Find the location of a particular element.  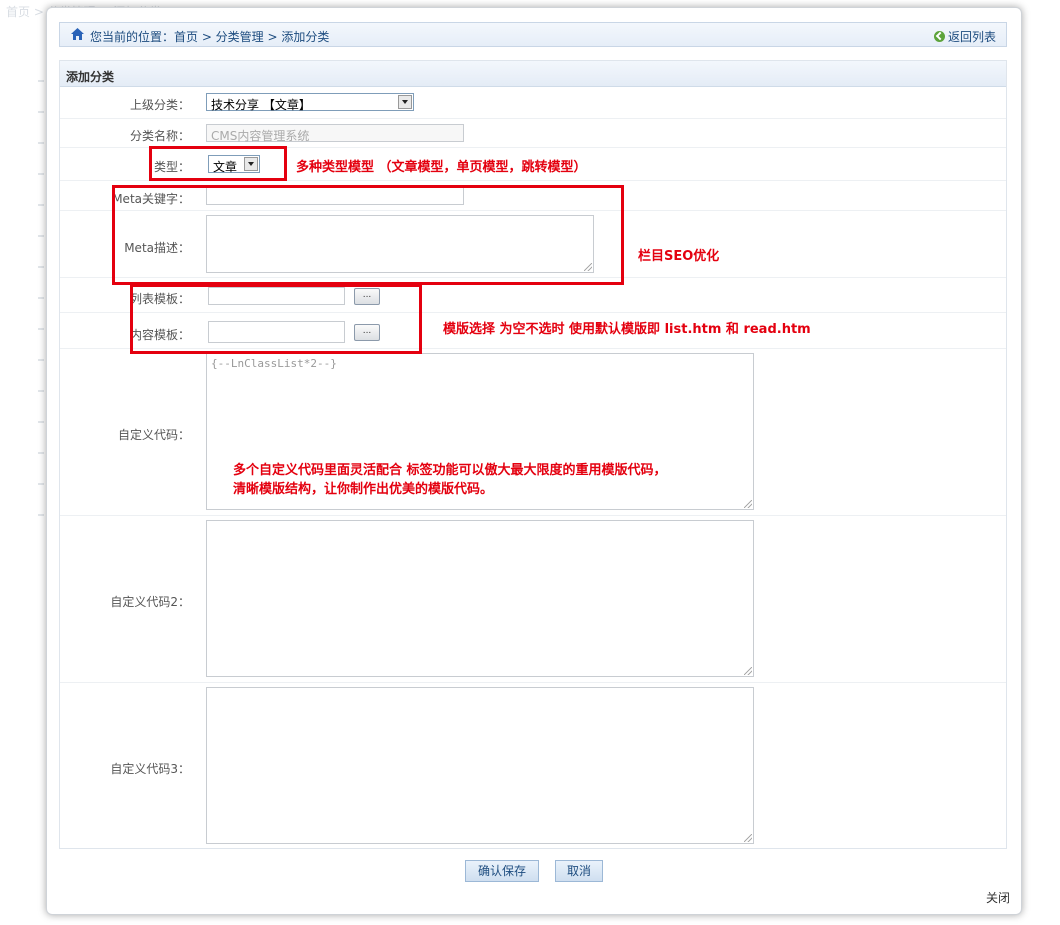

custom-code-value: {--LnClassList*2--} is located at coordinates (274, 363).